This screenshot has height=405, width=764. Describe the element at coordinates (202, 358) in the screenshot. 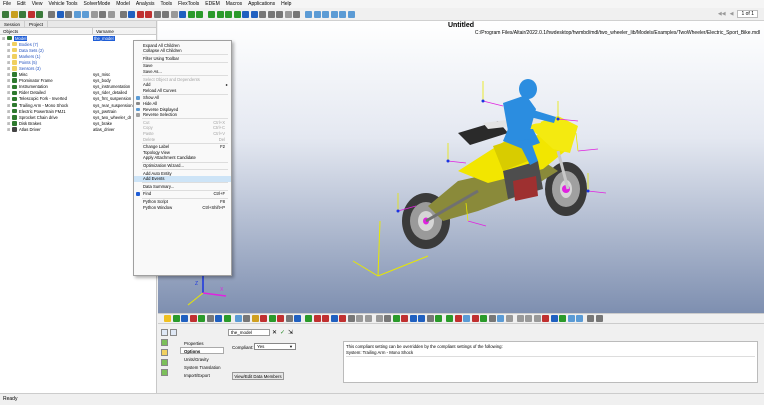

I see `units-gravity-button: Units/Gravity` at that location.